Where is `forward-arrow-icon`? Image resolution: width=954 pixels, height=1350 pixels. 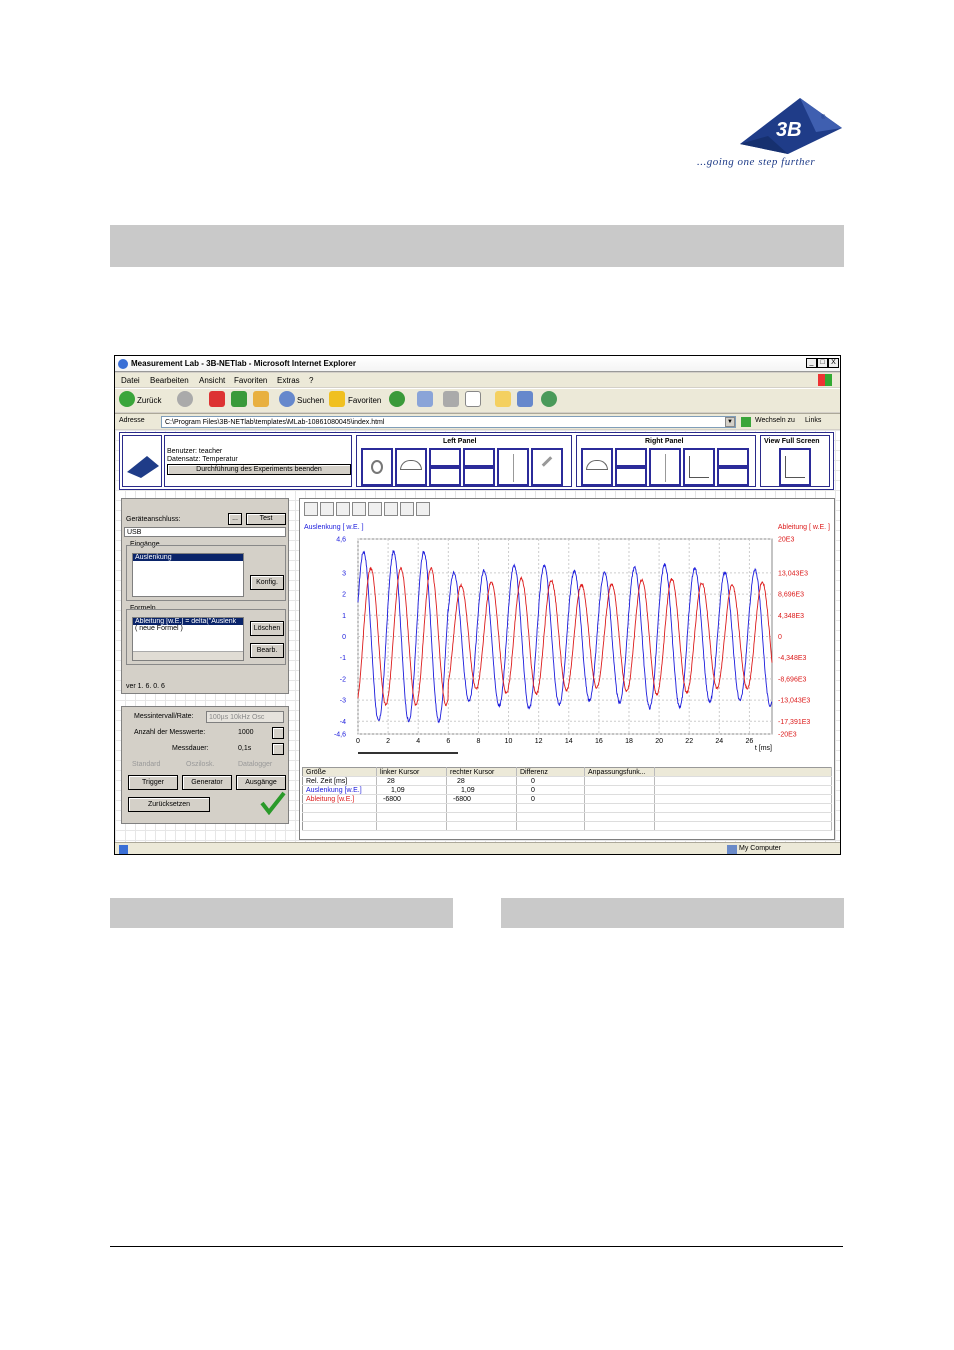
forward-arrow-icon is located at coordinates (185, 399).